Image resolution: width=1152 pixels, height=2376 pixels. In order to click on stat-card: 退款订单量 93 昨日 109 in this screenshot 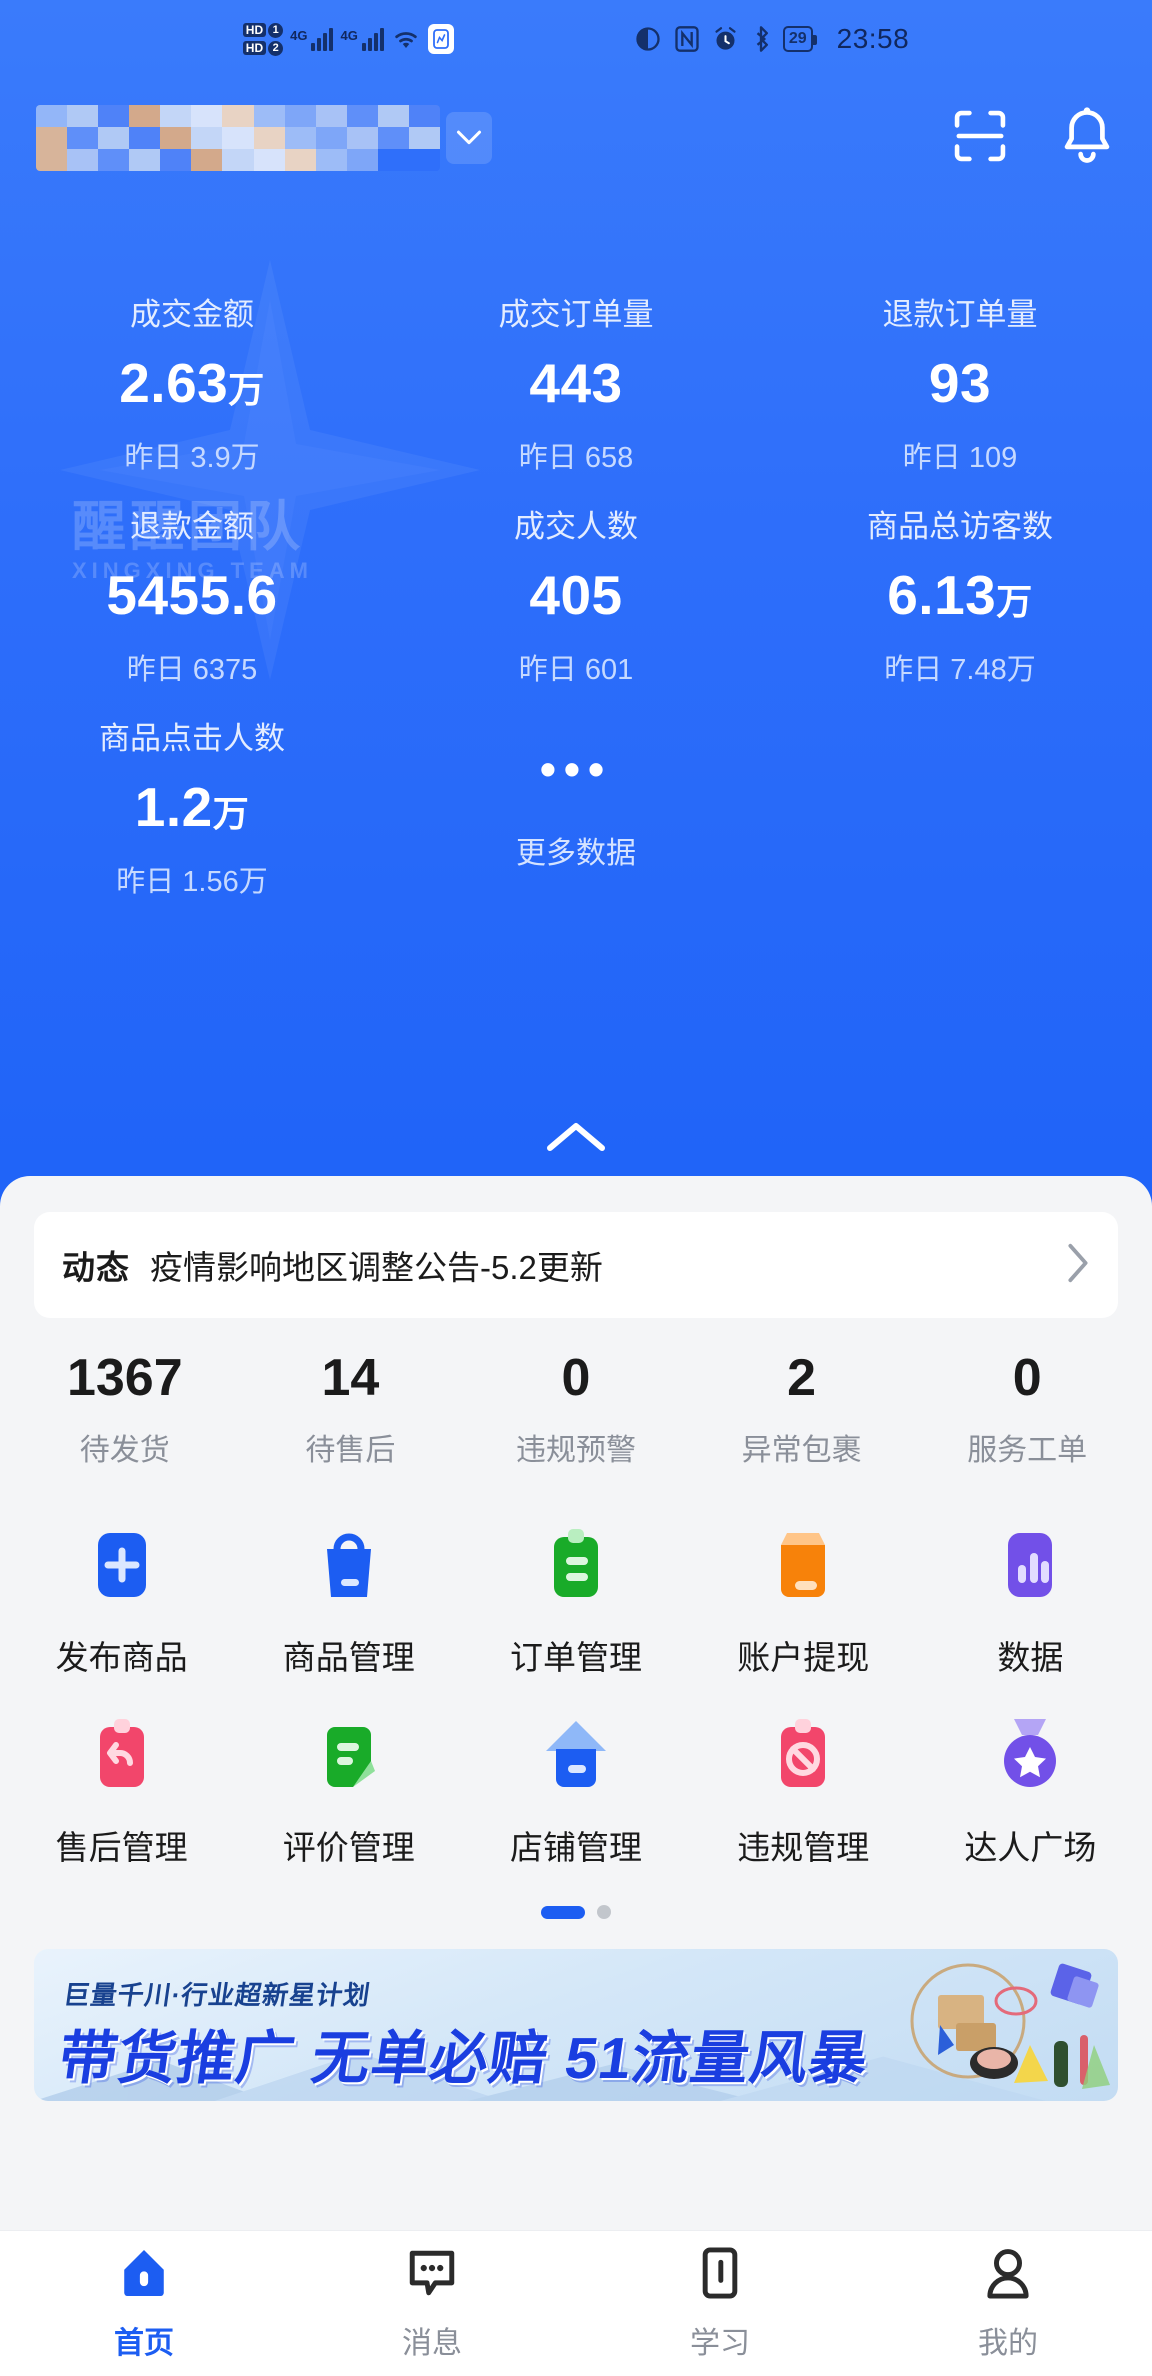, I will do `click(960, 384)`.